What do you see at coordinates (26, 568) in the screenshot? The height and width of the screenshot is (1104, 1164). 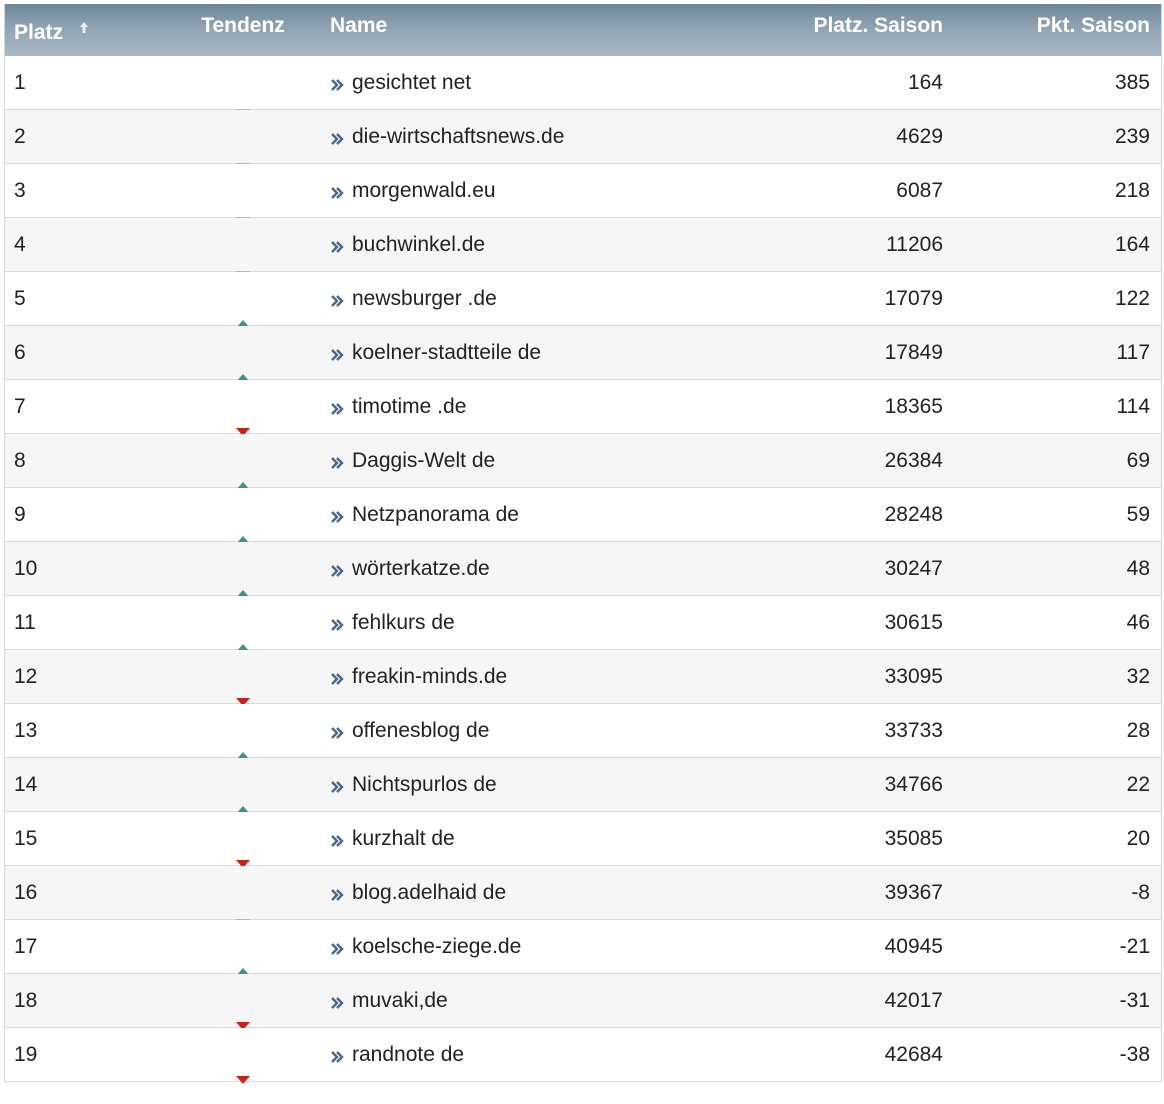 I see `cell-platz: 10` at bounding box center [26, 568].